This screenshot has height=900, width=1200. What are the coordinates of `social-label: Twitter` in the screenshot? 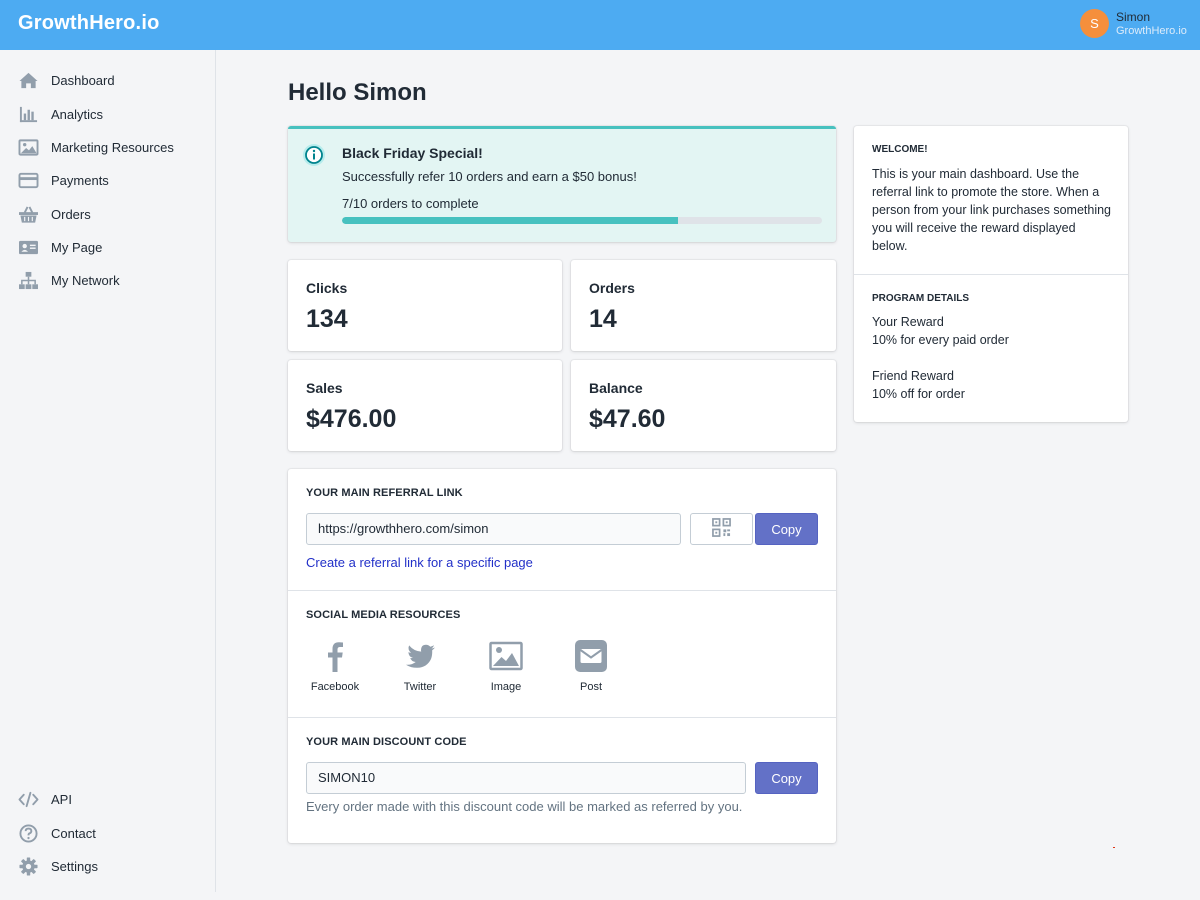 It's located at (420, 687).